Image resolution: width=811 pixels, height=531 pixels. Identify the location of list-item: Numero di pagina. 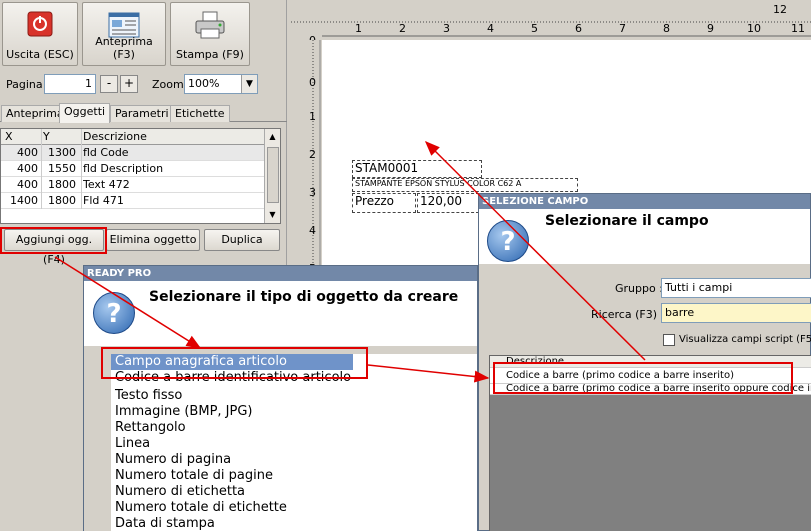
(173, 460).